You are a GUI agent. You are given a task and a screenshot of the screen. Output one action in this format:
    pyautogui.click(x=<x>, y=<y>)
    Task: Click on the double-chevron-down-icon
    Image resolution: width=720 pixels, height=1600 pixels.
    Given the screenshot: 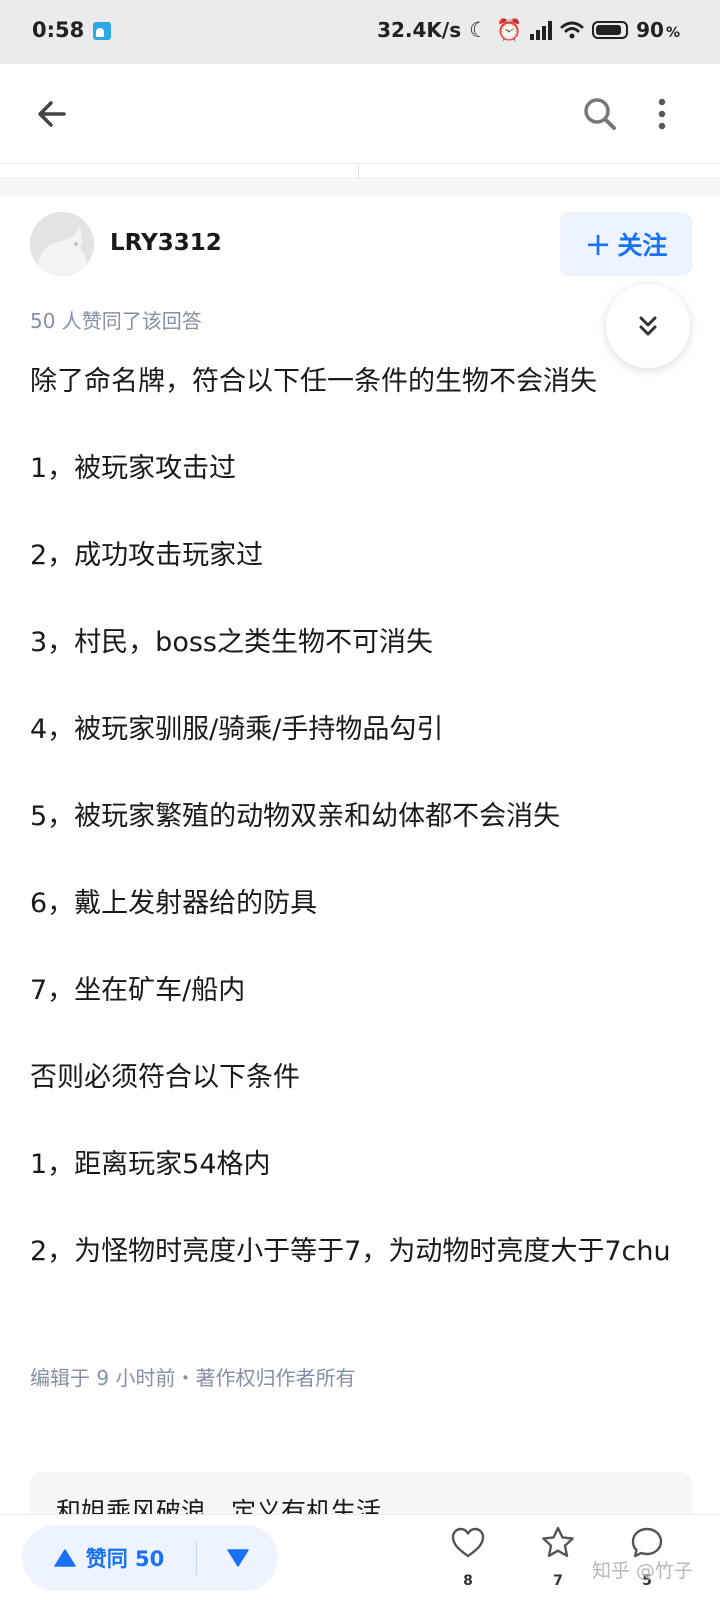 What is the action you would take?
    pyautogui.click(x=648, y=326)
    